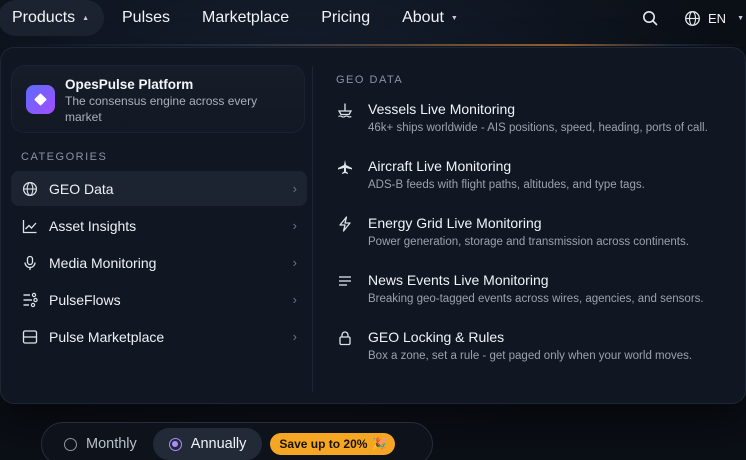 This screenshot has height=460, width=746. I want to click on nav-pulses-label: Pulses, so click(146, 17).